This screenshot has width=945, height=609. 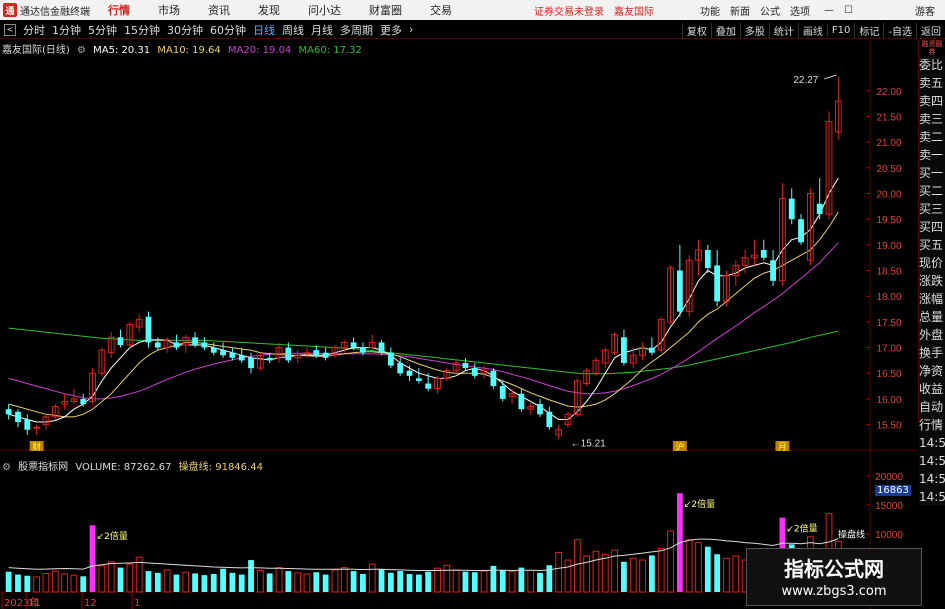 What do you see at coordinates (411, 29) in the screenshot?
I see `chevron-right-icon: ›` at bounding box center [411, 29].